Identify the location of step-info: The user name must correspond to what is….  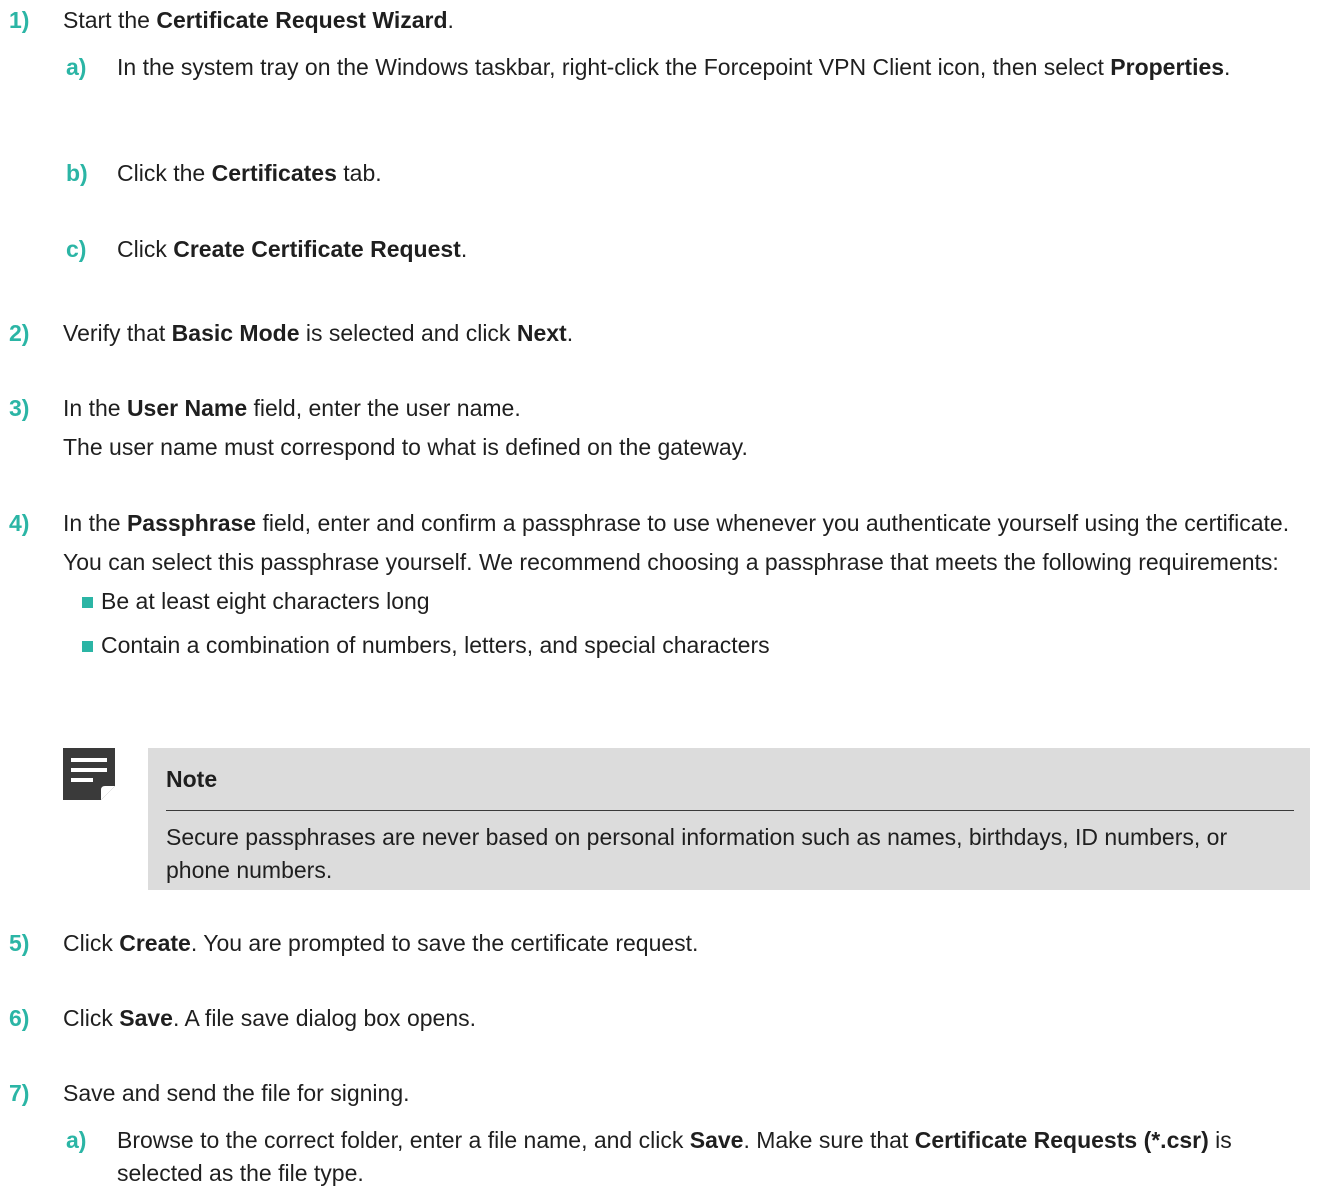
(405, 447).